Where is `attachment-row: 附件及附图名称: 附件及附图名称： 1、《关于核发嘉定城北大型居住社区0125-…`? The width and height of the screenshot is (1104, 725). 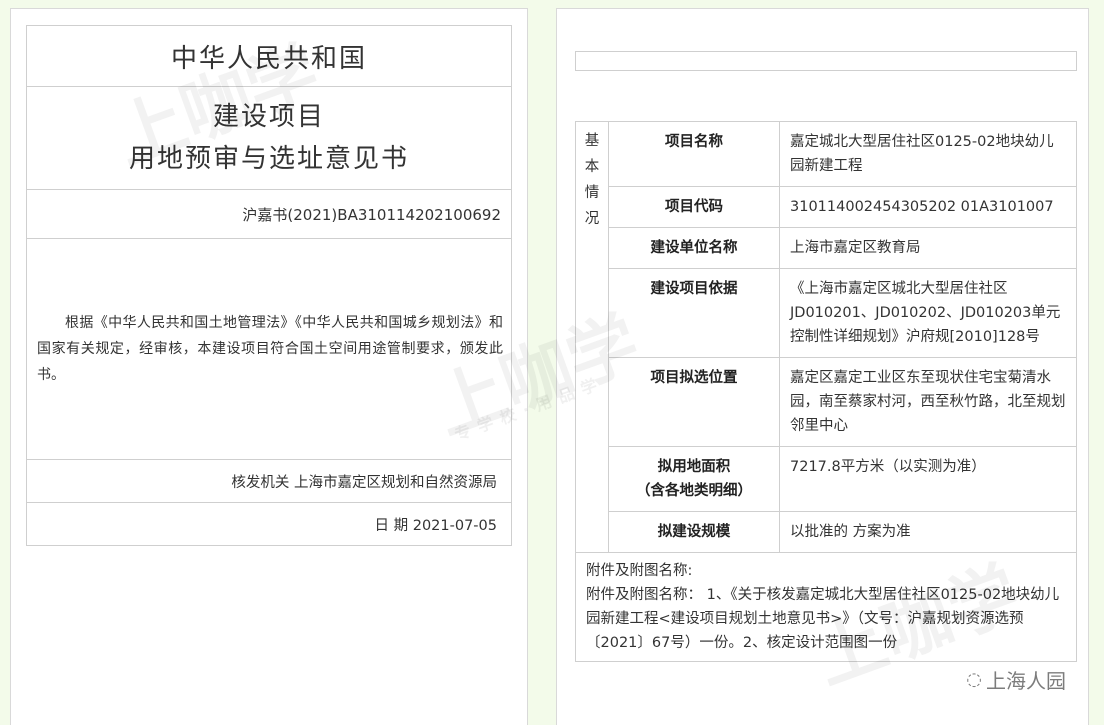 attachment-row: 附件及附图名称: 附件及附图名称： 1、《关于核发嘉定城北大型居住社区0125-… is located at coordinates (826, 607).